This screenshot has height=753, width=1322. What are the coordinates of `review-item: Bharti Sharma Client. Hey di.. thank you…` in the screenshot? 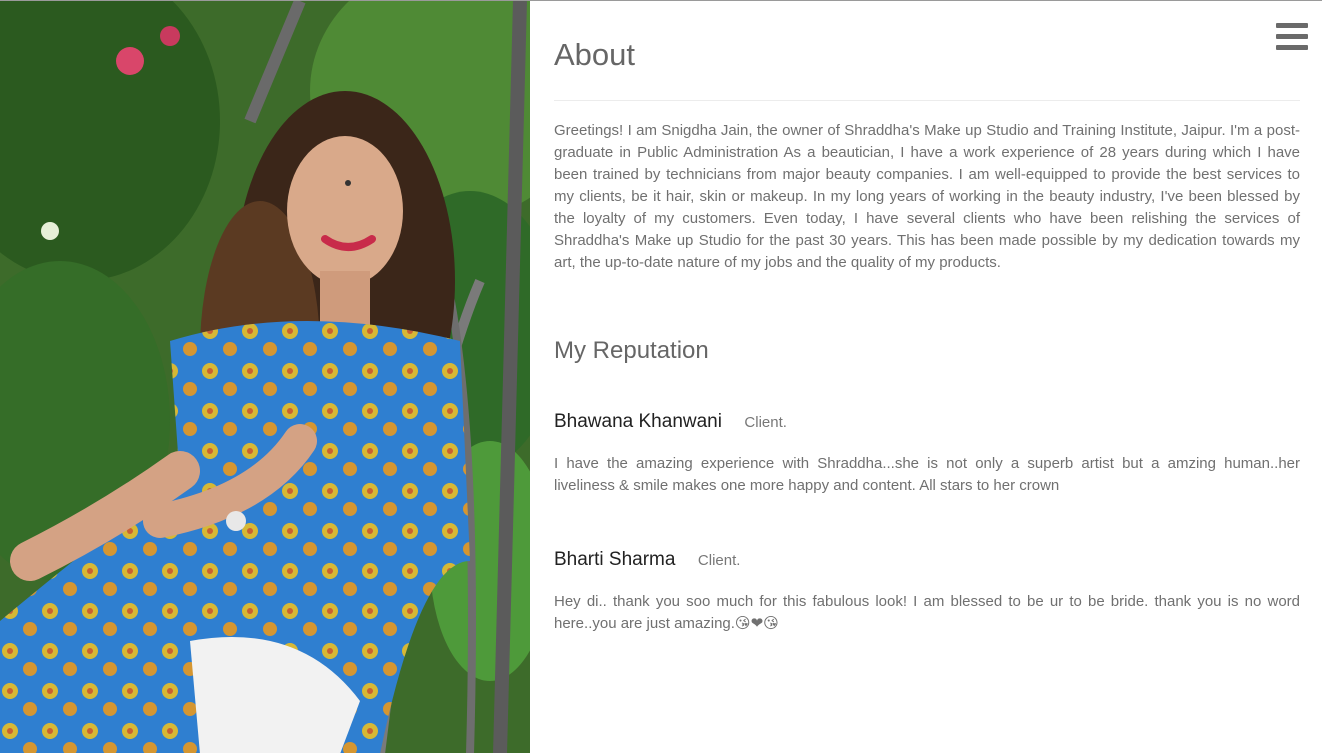 It's located at (927, 592).